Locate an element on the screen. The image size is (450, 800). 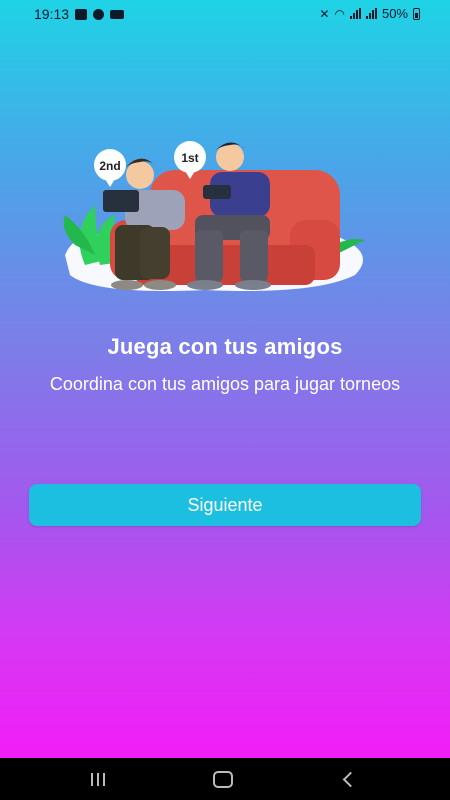
home-icon is located at coordinates (223, 779).